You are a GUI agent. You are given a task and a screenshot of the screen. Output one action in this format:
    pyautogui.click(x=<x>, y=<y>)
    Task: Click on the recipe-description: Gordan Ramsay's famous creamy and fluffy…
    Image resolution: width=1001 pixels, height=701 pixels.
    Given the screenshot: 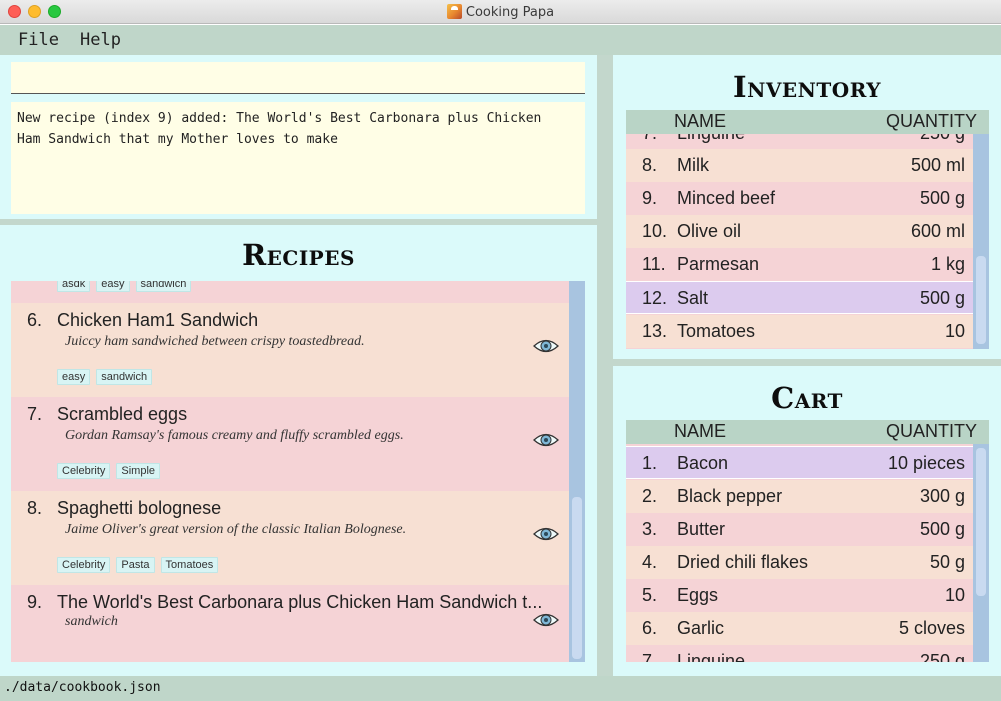 What is the action you would take?
    pyautogui.click(x=234, y=435)
    